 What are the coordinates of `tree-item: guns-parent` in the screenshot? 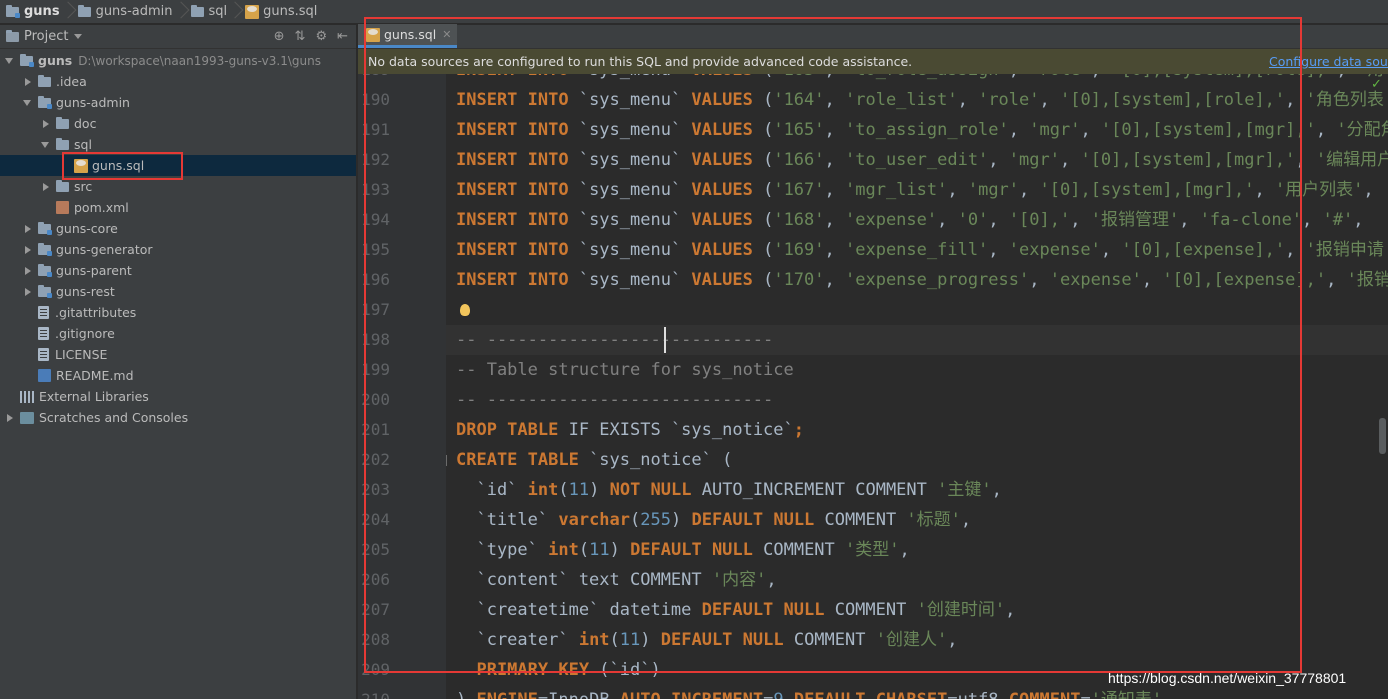 It's located at (178, 270).